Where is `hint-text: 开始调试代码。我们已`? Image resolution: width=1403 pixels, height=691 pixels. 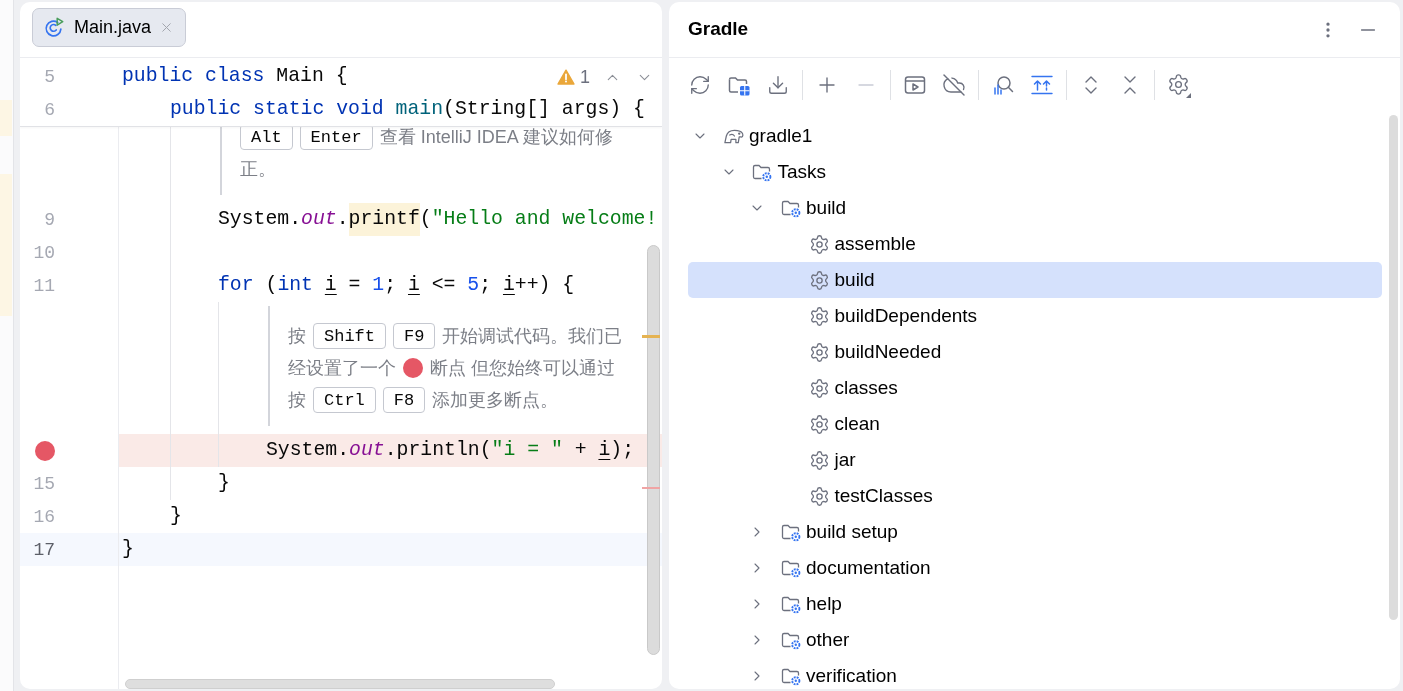 hint-text: 开始调试代码。我们已 is located at coordinates (532, 336).